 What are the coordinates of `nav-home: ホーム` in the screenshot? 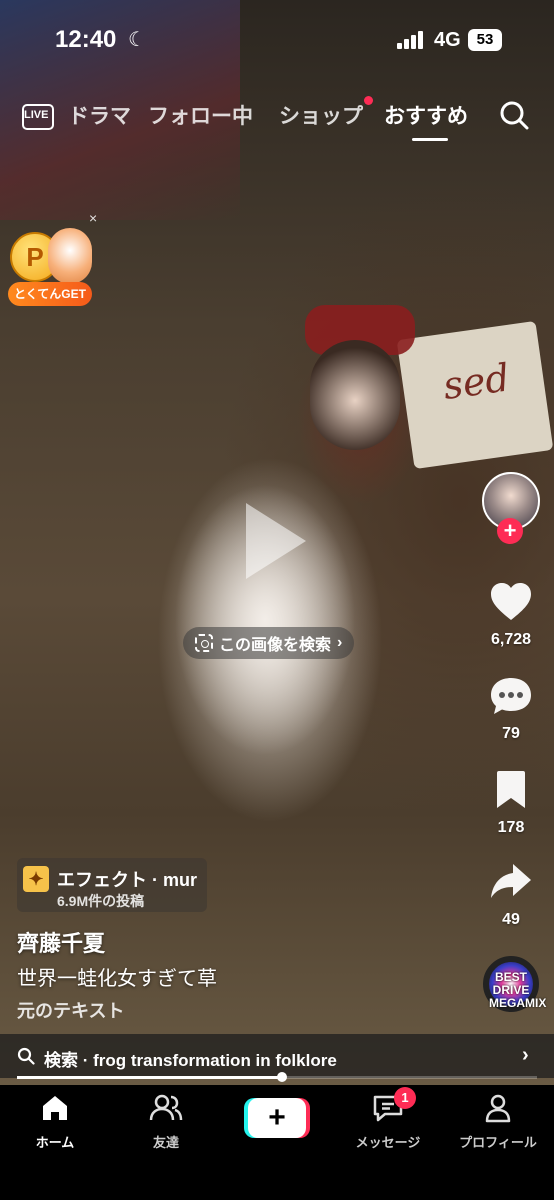 It's located at (55, 1122).